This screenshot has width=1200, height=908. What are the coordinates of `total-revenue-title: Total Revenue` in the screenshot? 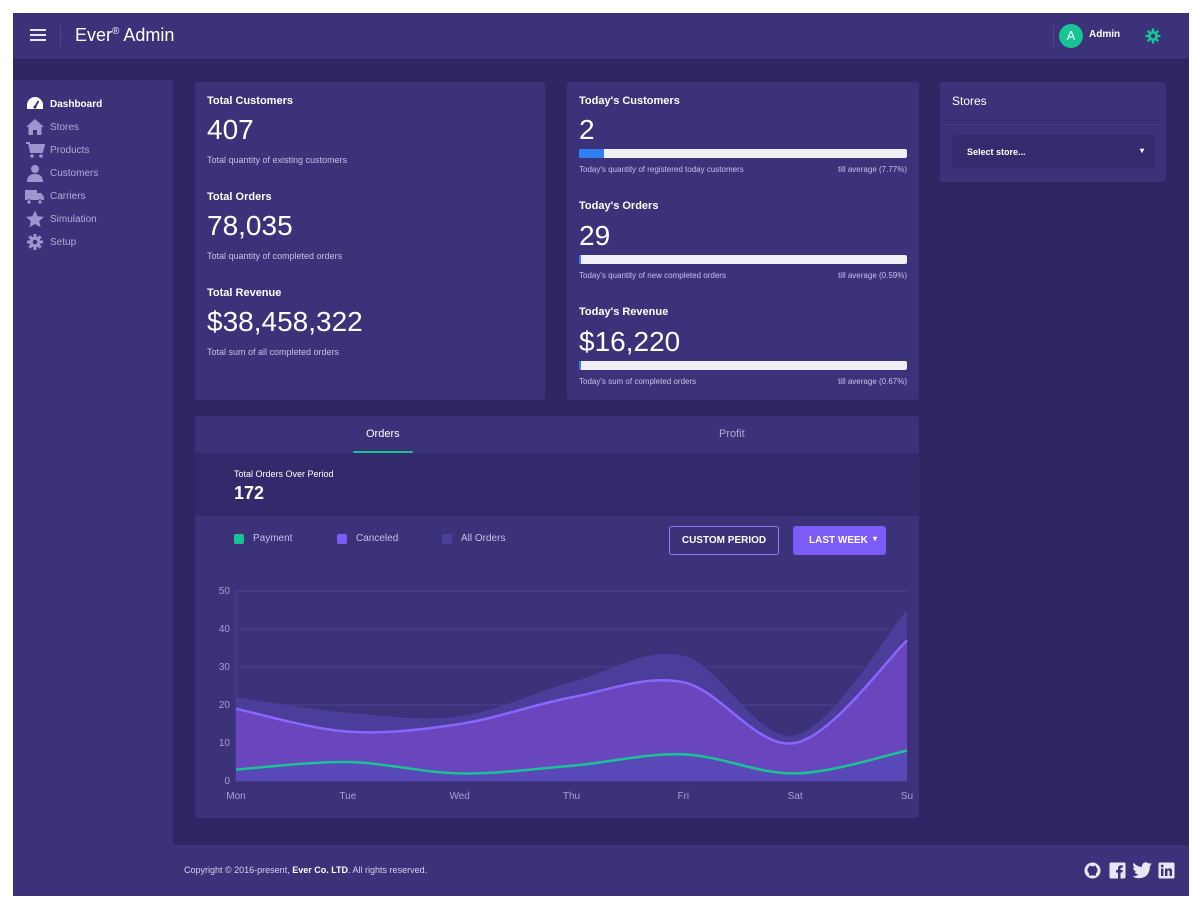 It's located at (244, 293).